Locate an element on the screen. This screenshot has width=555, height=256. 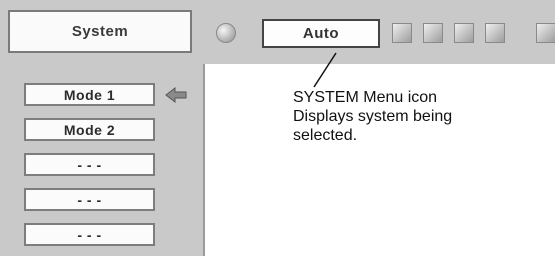
screen-icon is located at coordinates (464, 33).